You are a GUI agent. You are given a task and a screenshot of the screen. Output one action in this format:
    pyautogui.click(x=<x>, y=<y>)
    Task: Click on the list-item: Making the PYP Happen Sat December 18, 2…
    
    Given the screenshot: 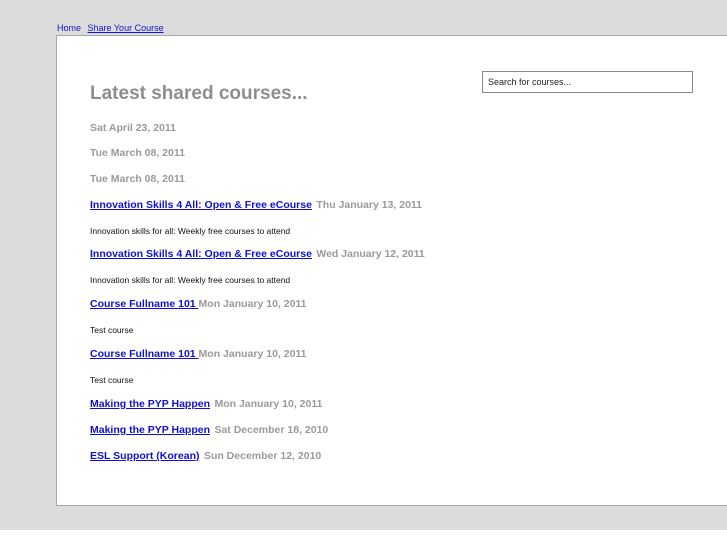 What is the action you would take?
    pyautogui.click(x=209, y=429)
    